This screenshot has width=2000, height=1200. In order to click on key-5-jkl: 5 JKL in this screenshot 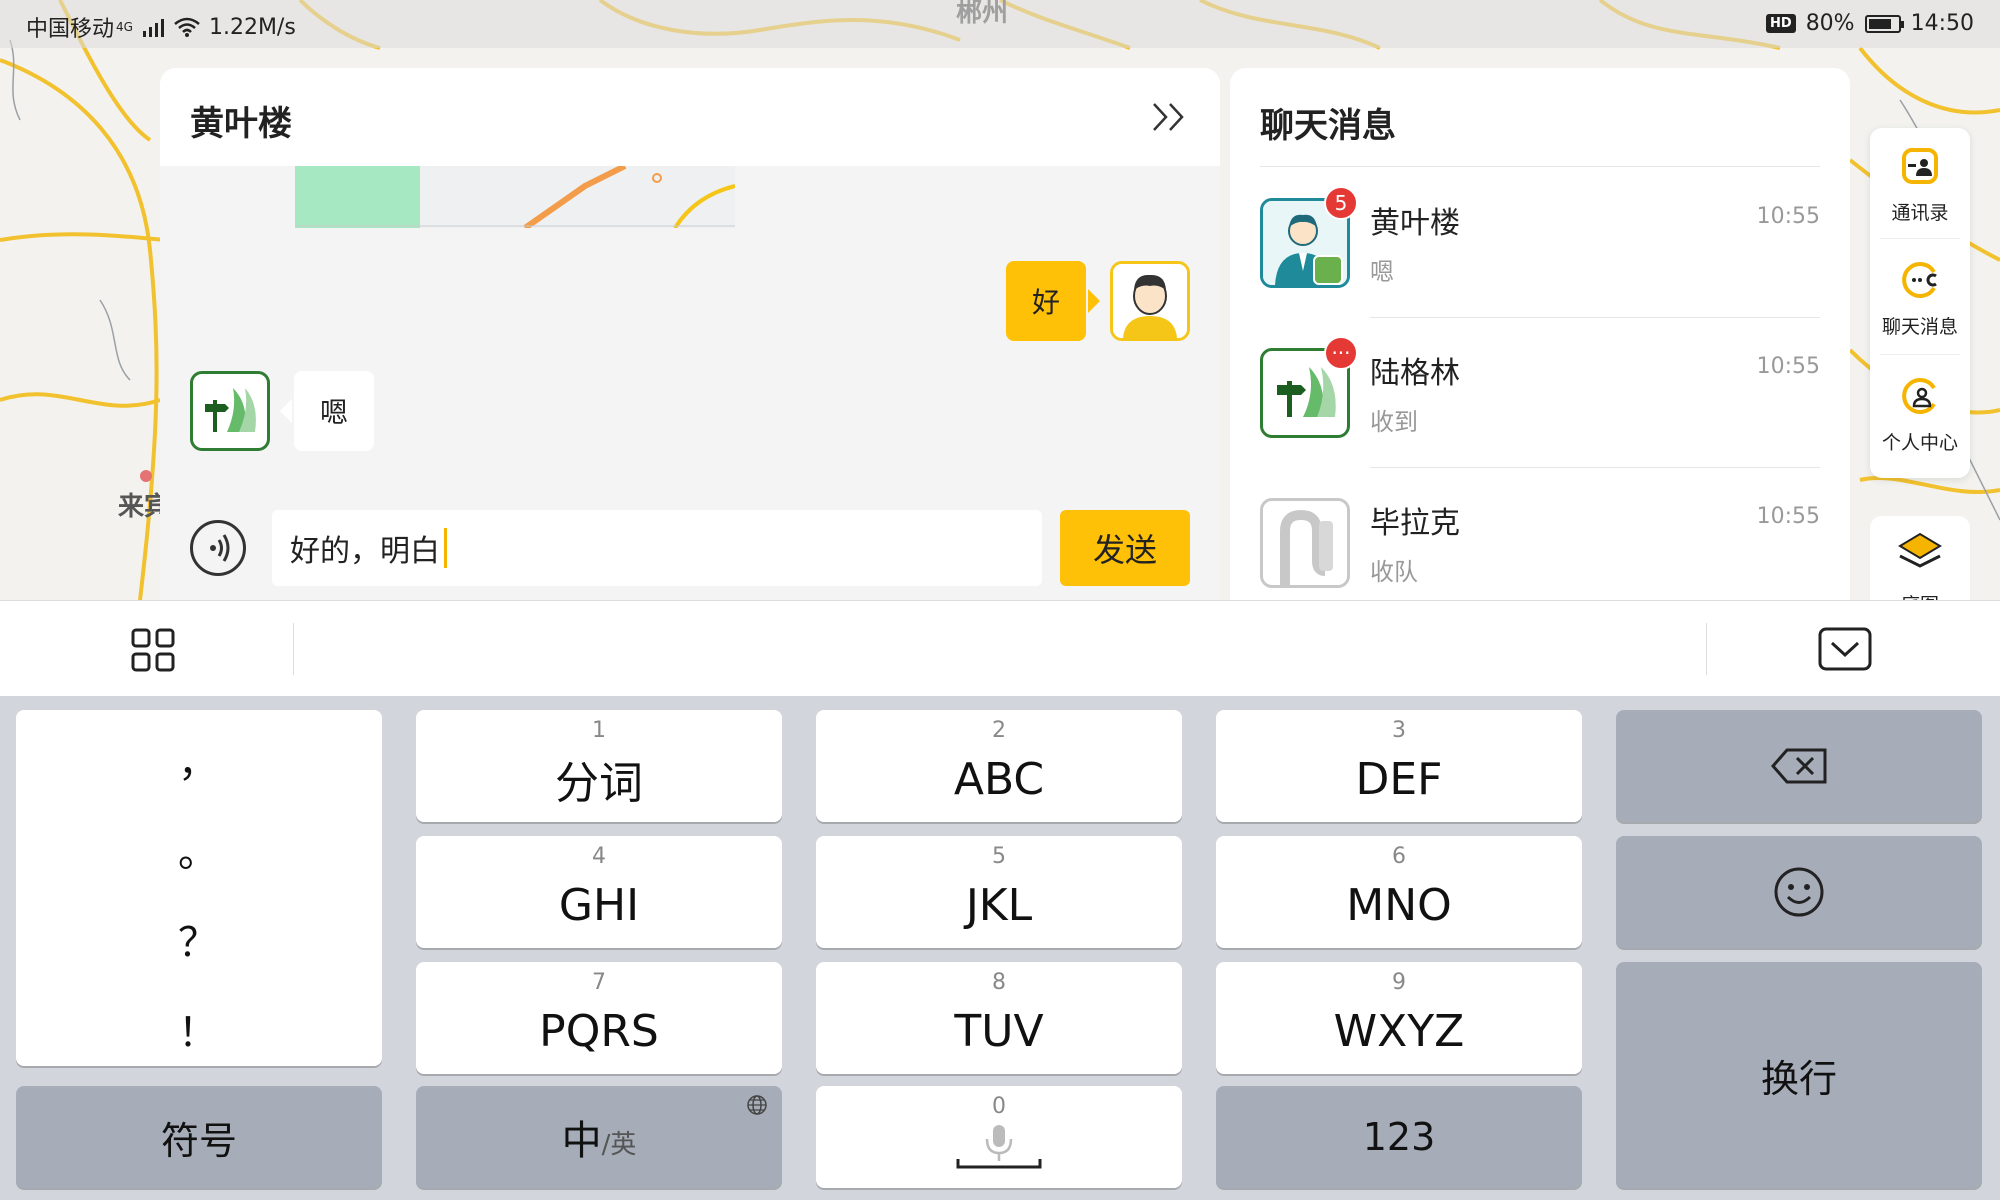, I will do `click(999, 892)`.